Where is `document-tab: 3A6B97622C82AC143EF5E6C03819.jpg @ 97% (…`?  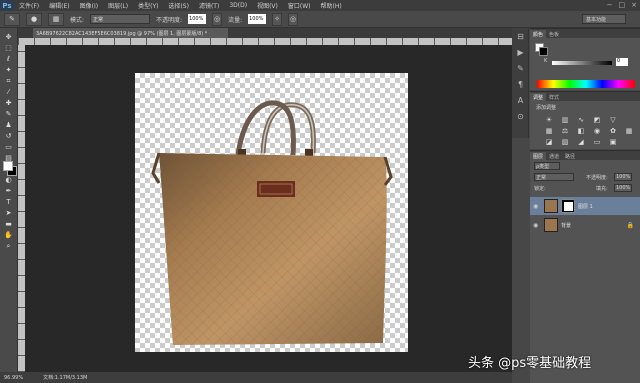
document-tab: 3A6B97622C82AC143EF5E6C03819.jpg @ 97% (… is located at coordinates (130, 33).